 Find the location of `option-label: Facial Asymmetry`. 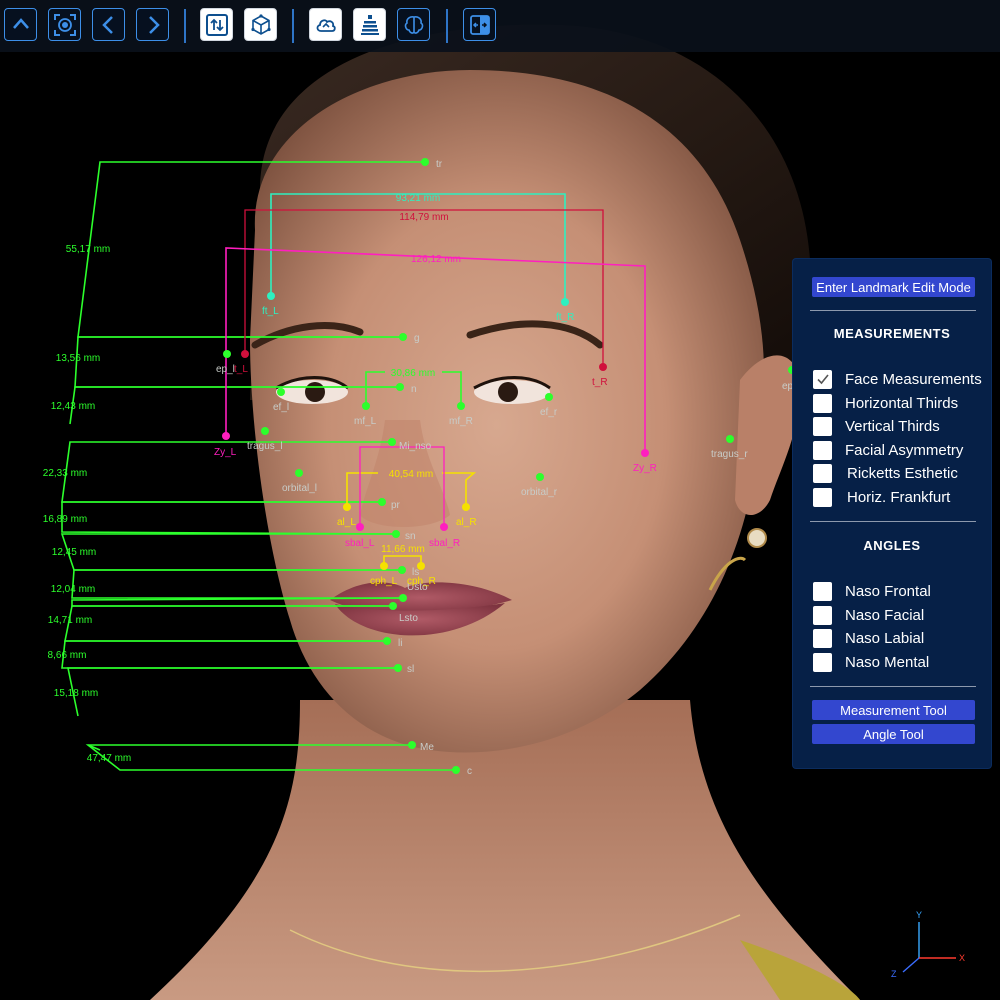

option-label: Facial Asymmetry is located at coordinates (904, 450).